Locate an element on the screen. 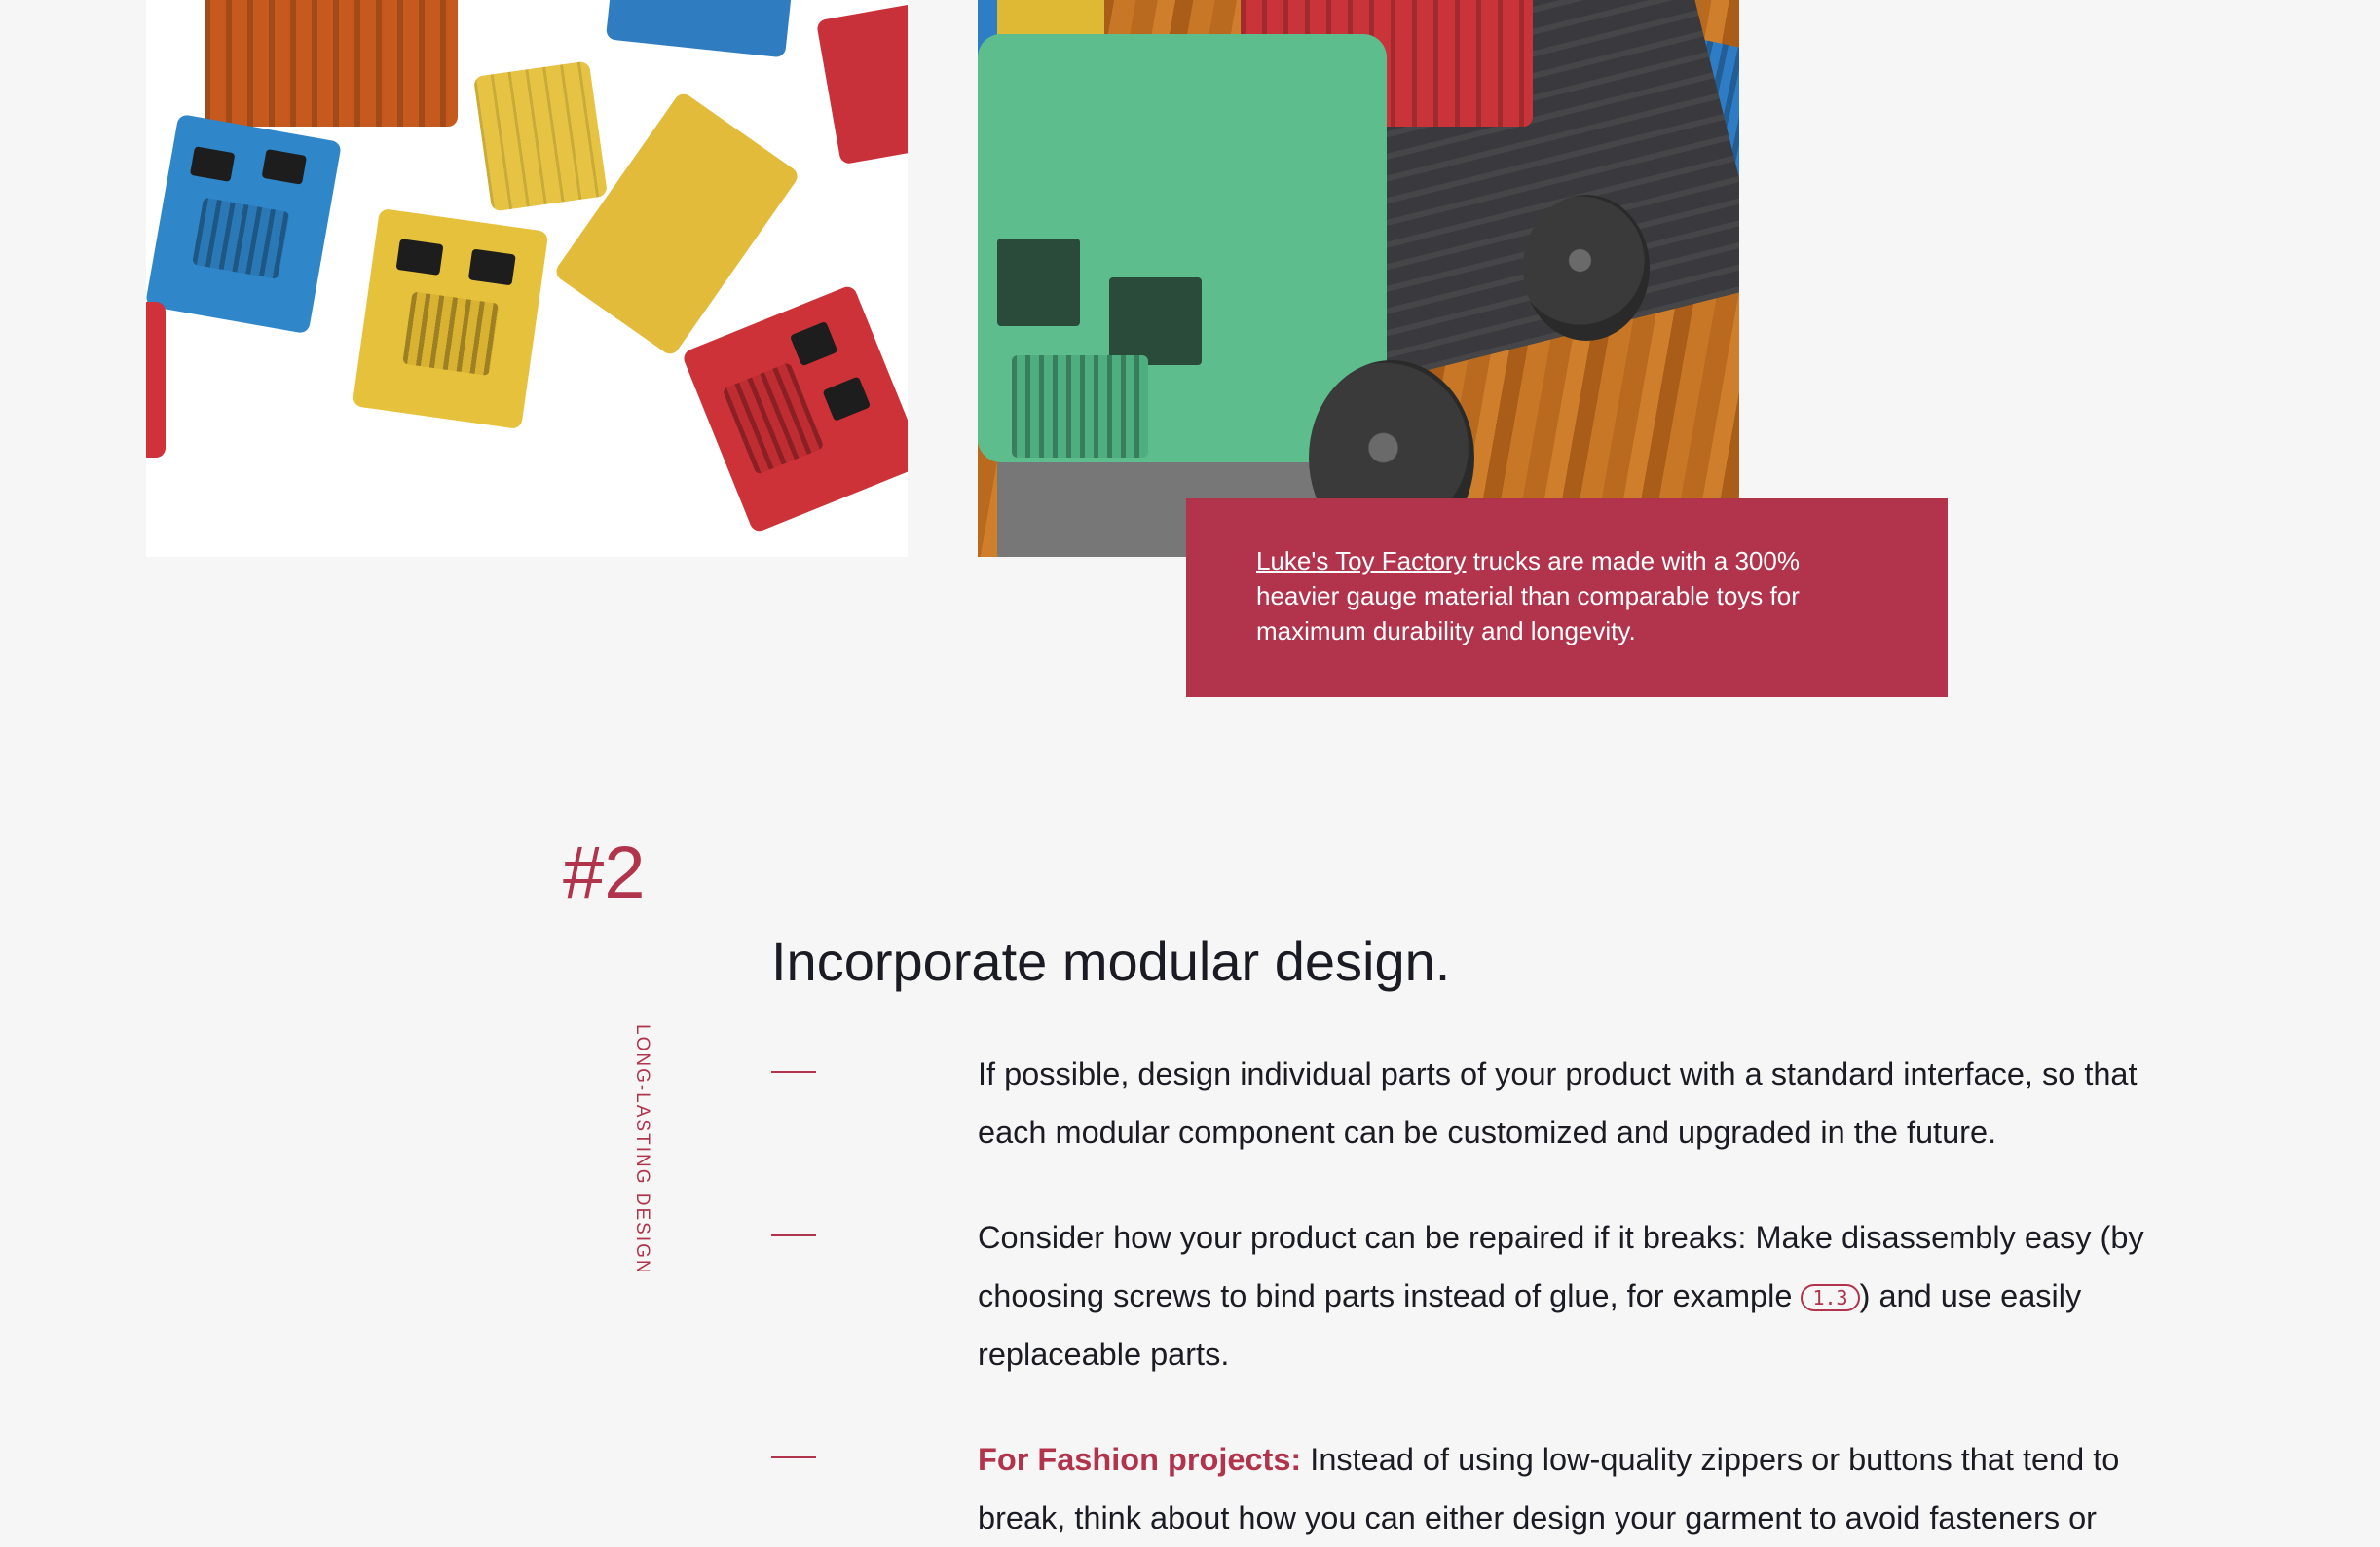  red-piece-edge is located at coordinates (156, 380).